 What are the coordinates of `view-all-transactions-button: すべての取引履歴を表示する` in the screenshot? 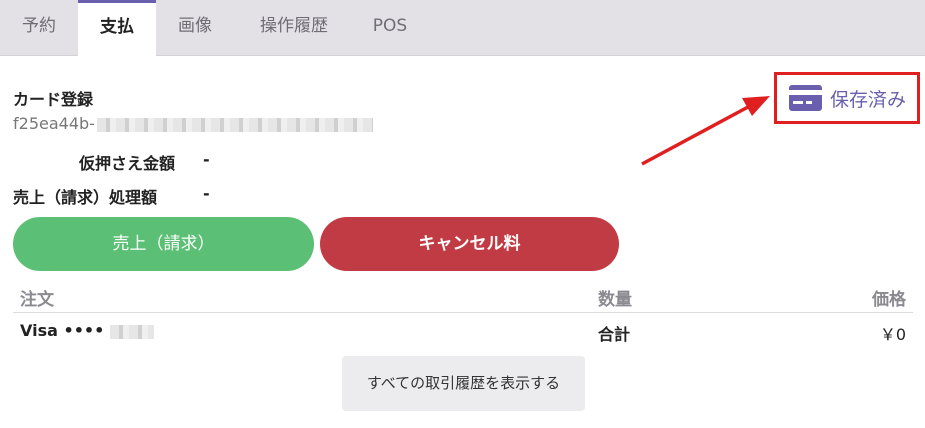 It's located at (463, 383).